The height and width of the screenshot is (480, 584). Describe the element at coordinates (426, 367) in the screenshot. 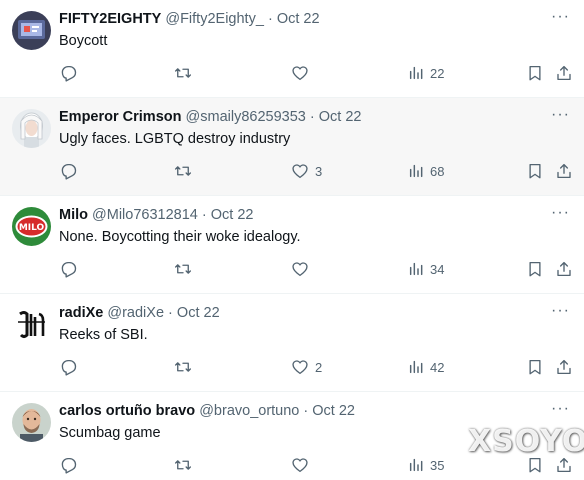

I see `views-button: 42` at that location.